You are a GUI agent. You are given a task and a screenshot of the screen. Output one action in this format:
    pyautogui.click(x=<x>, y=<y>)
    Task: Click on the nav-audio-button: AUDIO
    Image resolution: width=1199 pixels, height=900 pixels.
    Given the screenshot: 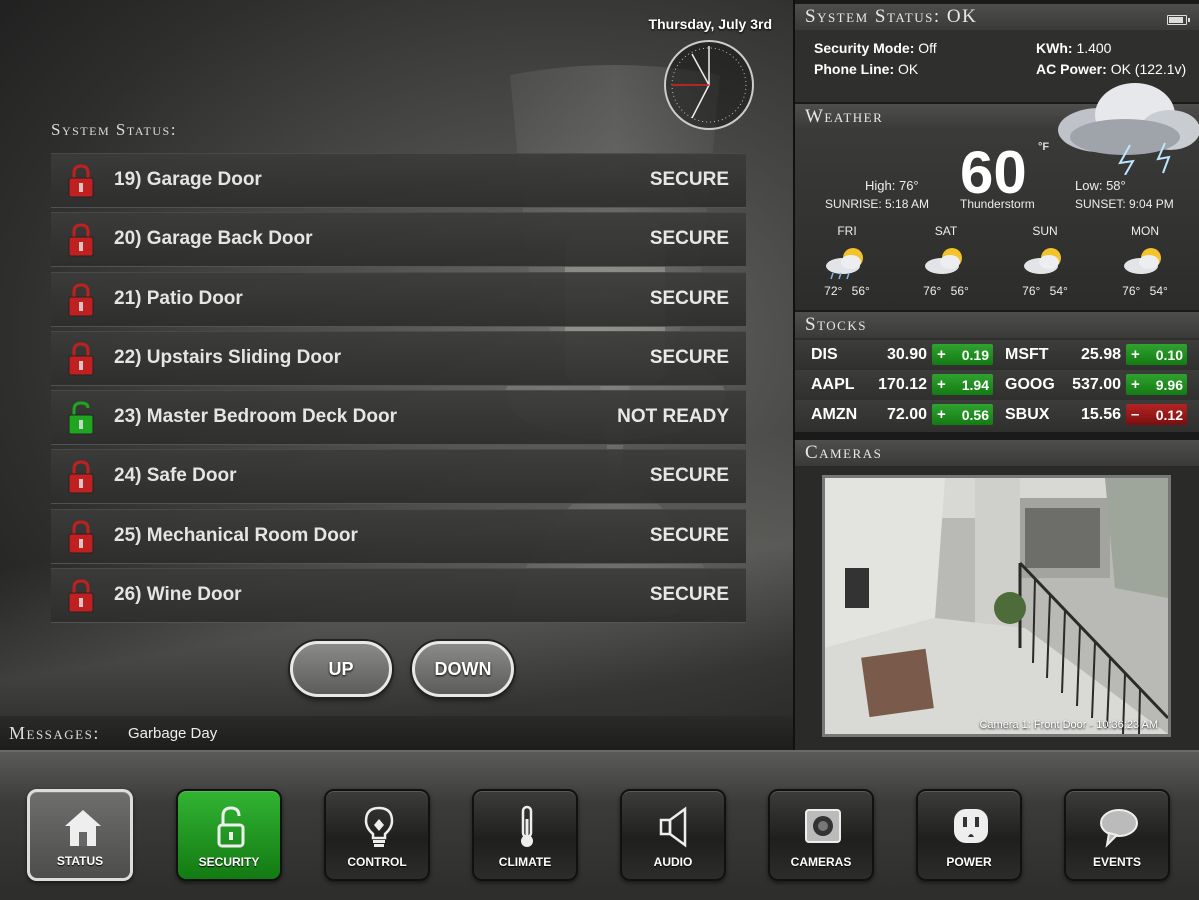 What is the action you would take?
    pyautogui.click(x=673, y=835)
    